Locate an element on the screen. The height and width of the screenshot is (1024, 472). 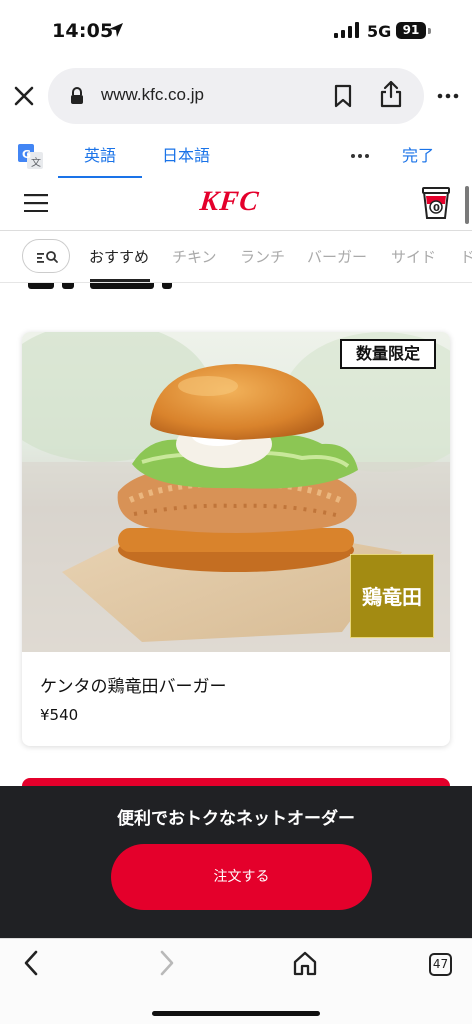
product-name-badge: 鶏竜田 is located at coordinates (392, 596).